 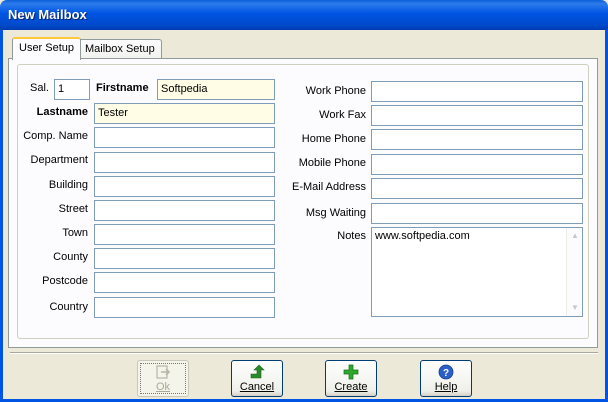 I want to click on notes-textarea: www.softpedia.com ▲ ▼, so click(x=477, y=272).